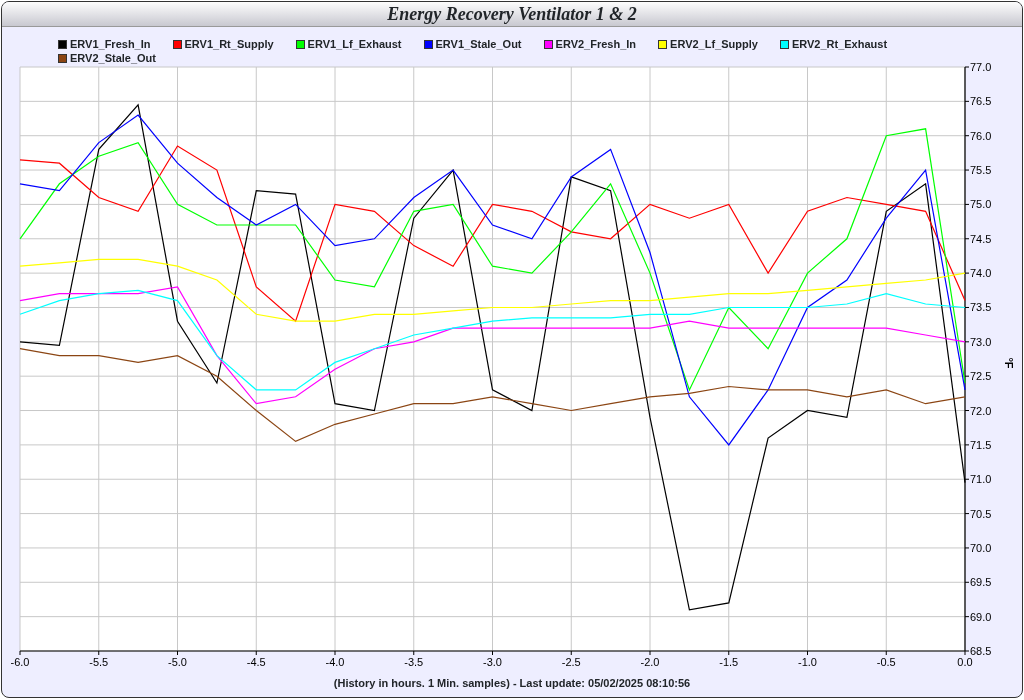  Describe the element at coordinates (177, 662) in the screenshot. I see `tick-label: -5.0` at that location.